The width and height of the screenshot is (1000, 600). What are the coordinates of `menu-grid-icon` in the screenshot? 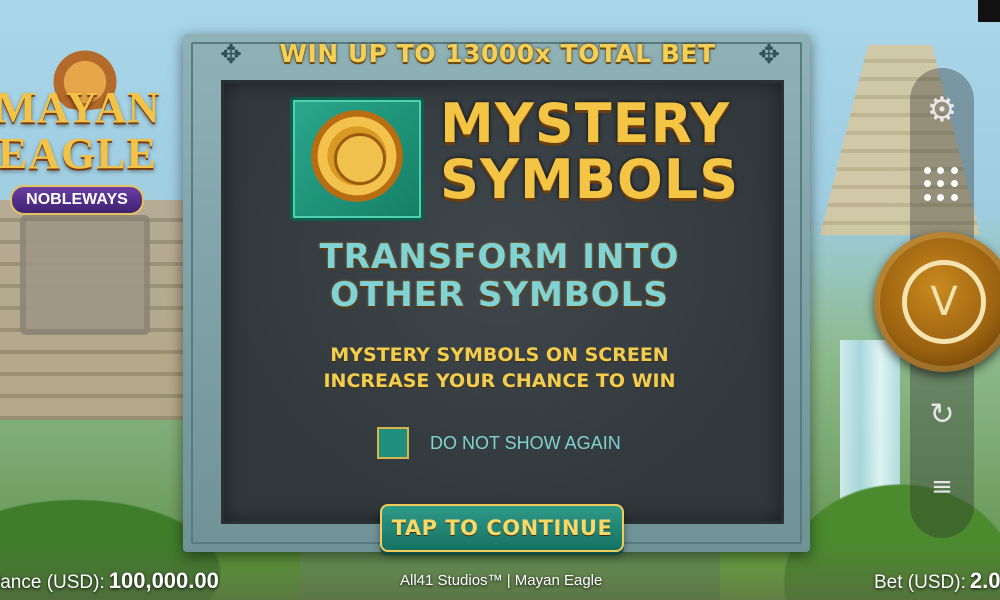 It's located at (942, 185).